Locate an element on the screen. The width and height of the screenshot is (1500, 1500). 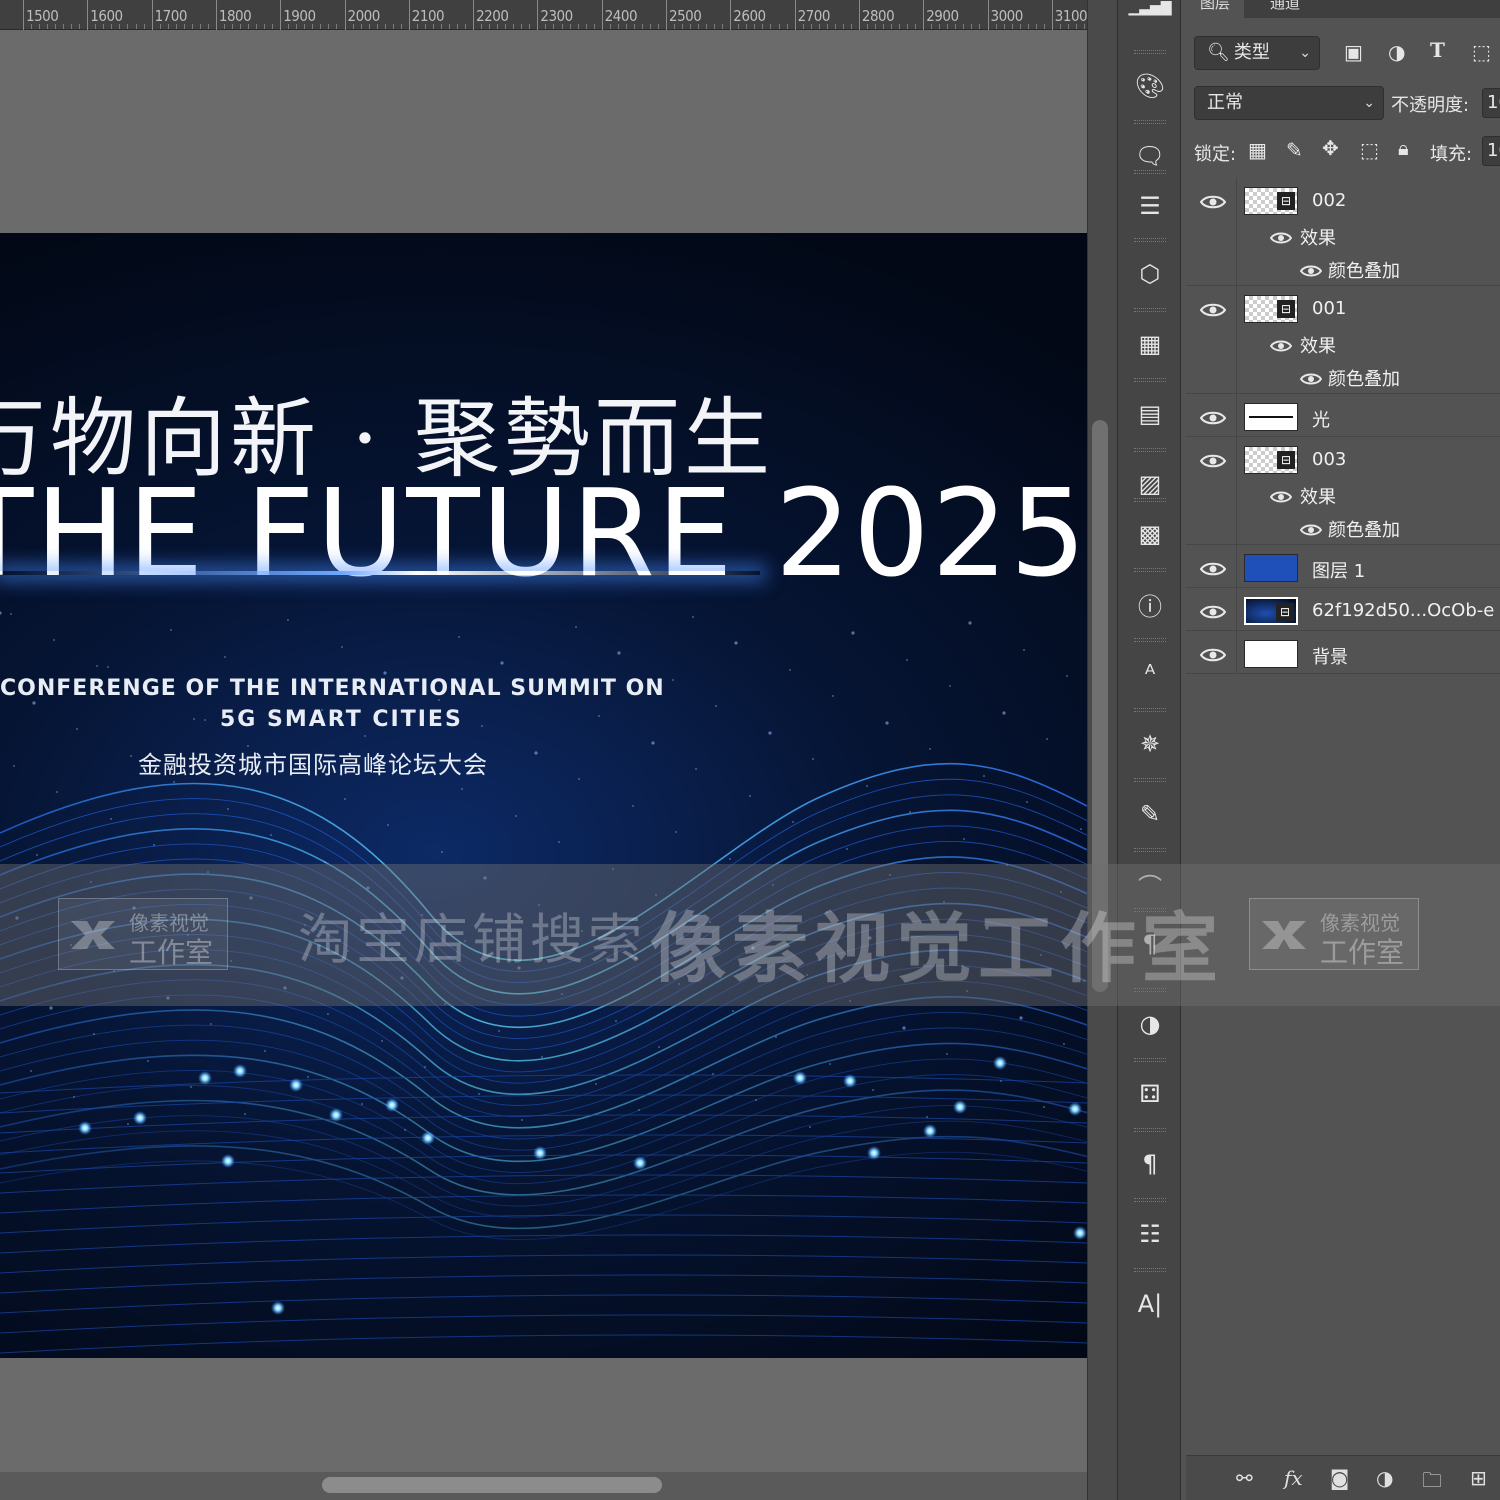
tab-channels: 通道 is located at coordinates (1285, 9).